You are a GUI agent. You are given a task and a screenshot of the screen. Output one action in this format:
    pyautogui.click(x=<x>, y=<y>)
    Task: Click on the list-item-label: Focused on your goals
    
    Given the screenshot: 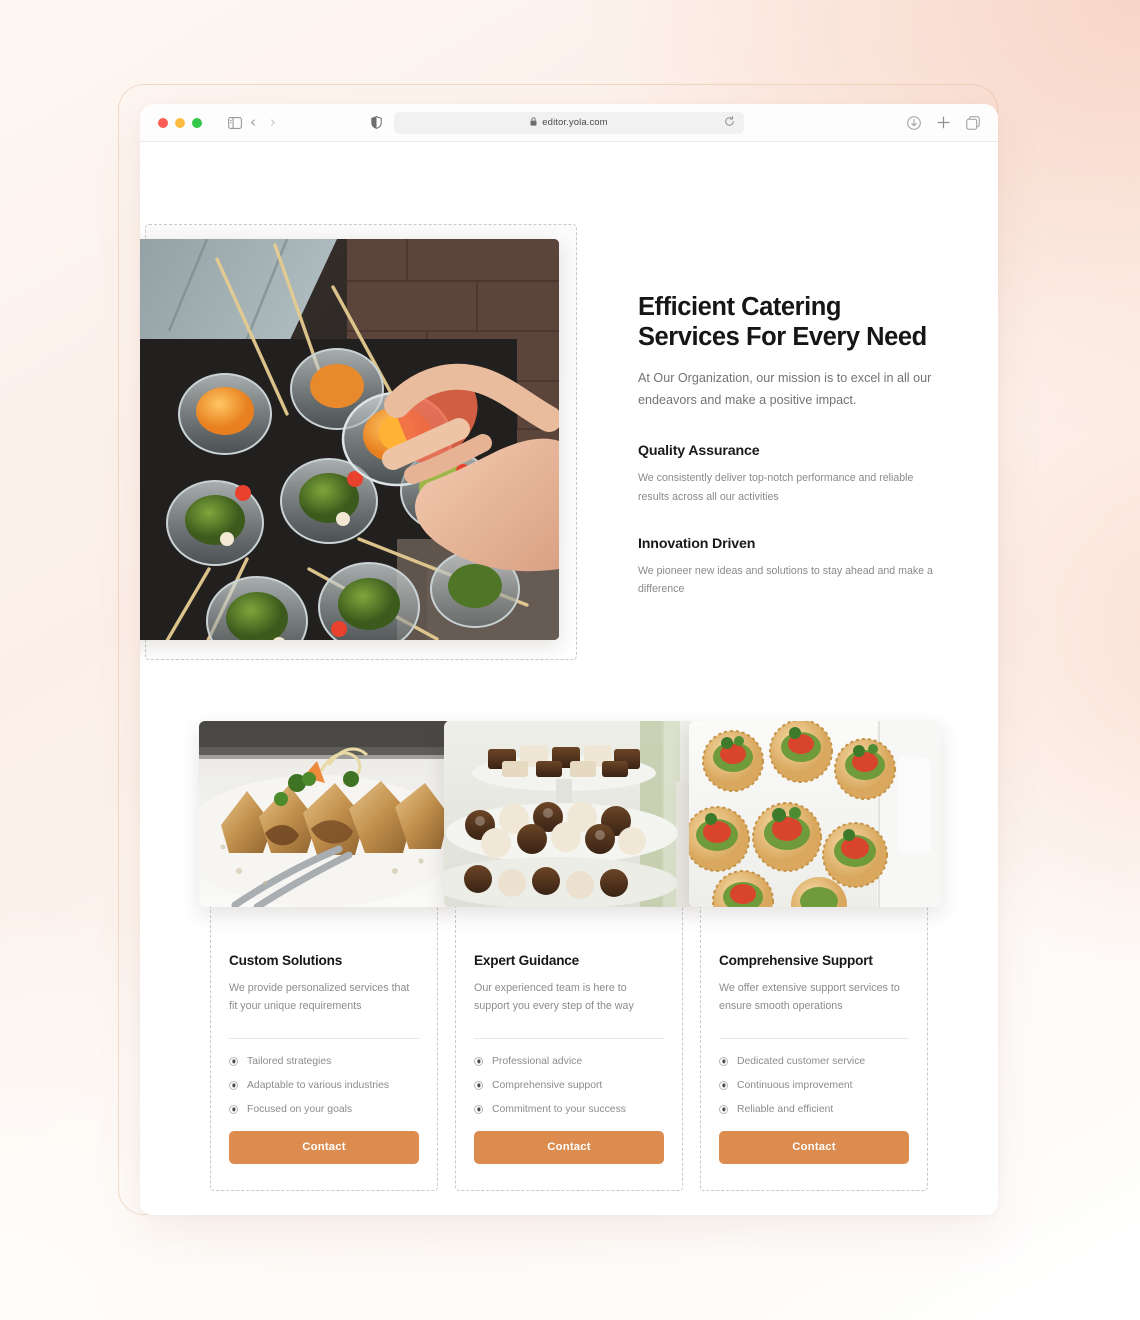 What is the action you would take?
    pyautogui.click(x=300, y=1109)
    